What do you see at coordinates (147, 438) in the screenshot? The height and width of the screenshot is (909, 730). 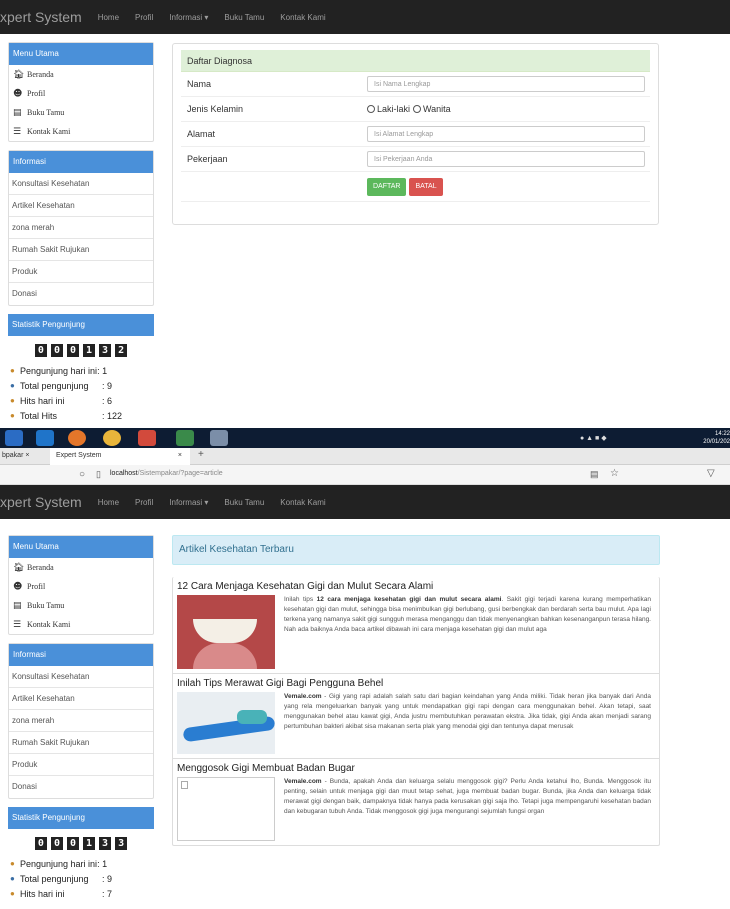 I see `xampp-icon` at bounding box center [147, 438].